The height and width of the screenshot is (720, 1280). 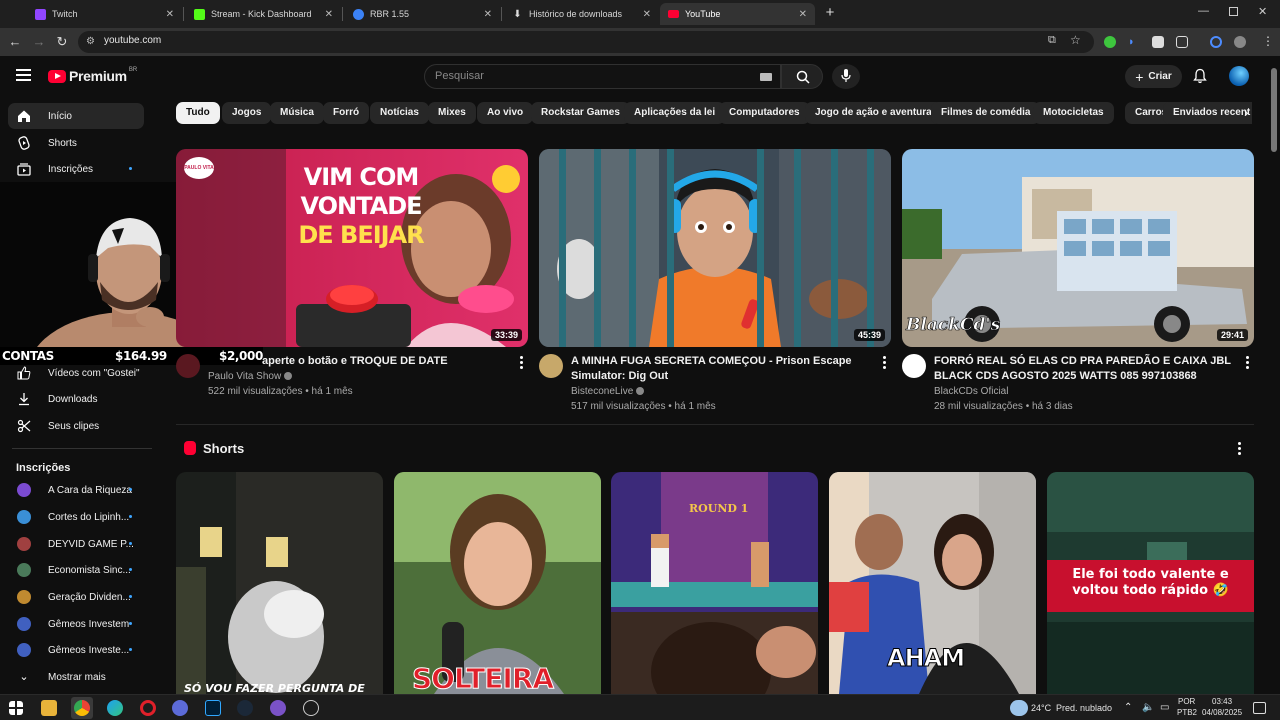 What do you see at coordinates (764, 113) in the screenshot?
I see `chip: Computadores` at bounding box center [764, 113].